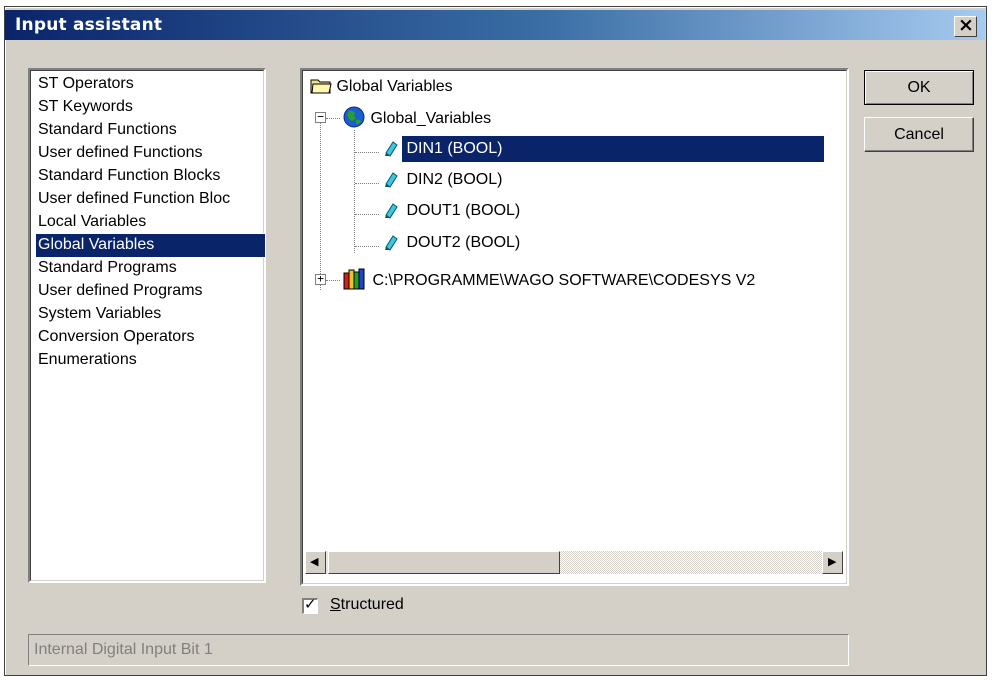 The image size is (992, 680). I want to click on scroll-left-button: ◀, so click(315, 562).